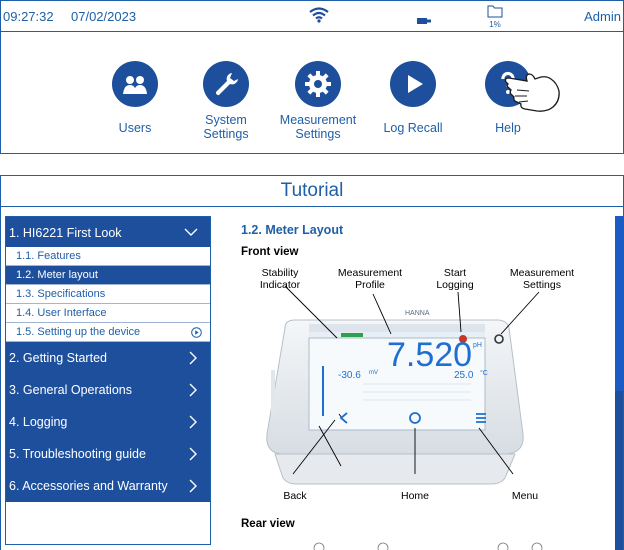 This screenshot has width=624, height=550. I want to click on rear-view-heading: Rear view, so click(268, 524).